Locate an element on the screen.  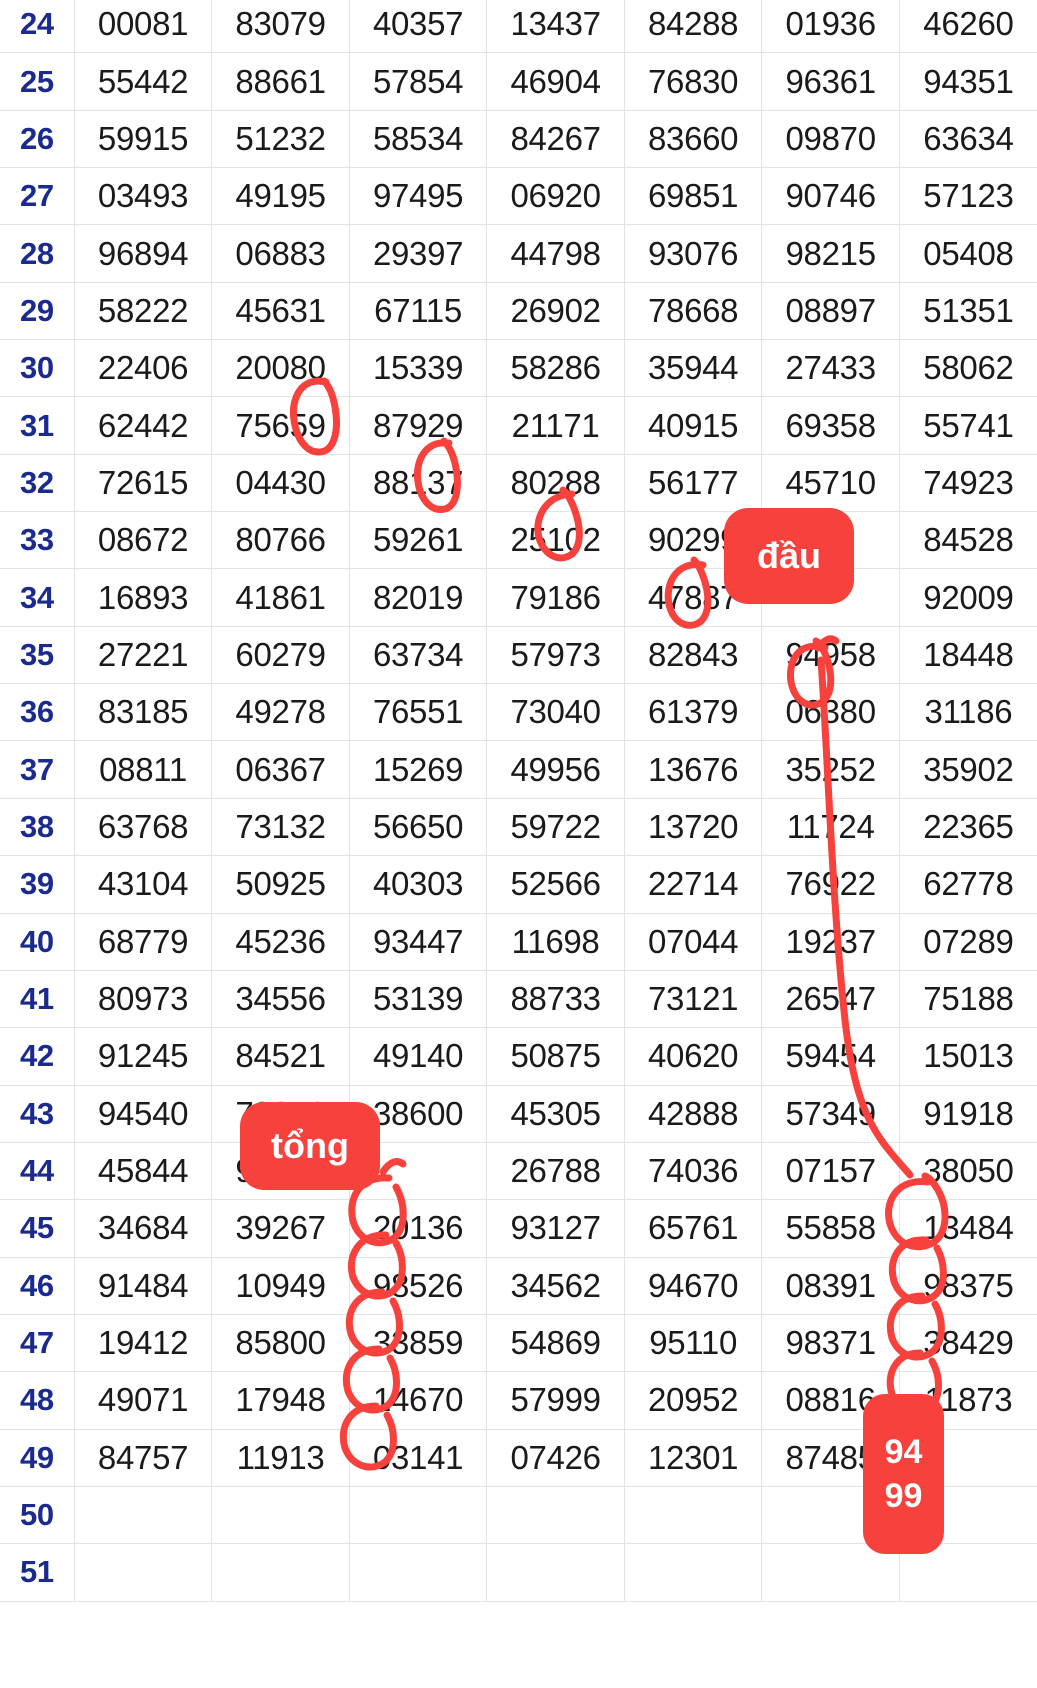
row-index-cell: 46 is located at coordinates (37, 1286).